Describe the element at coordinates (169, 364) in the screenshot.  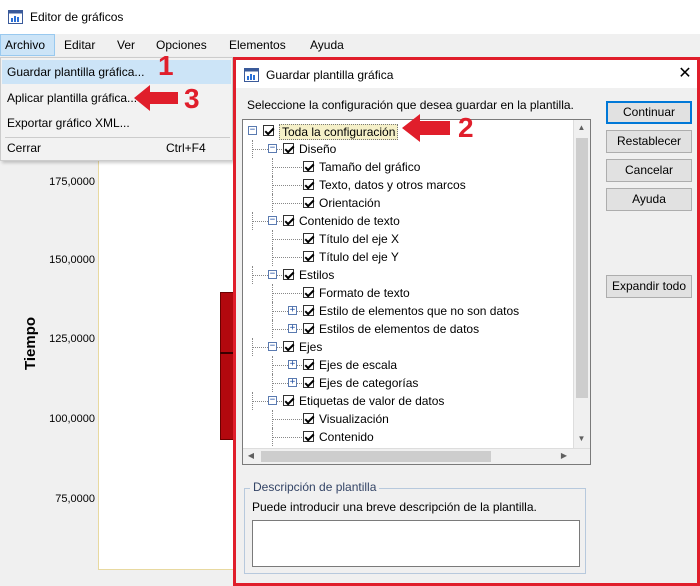
I see `plot-area` at that location.